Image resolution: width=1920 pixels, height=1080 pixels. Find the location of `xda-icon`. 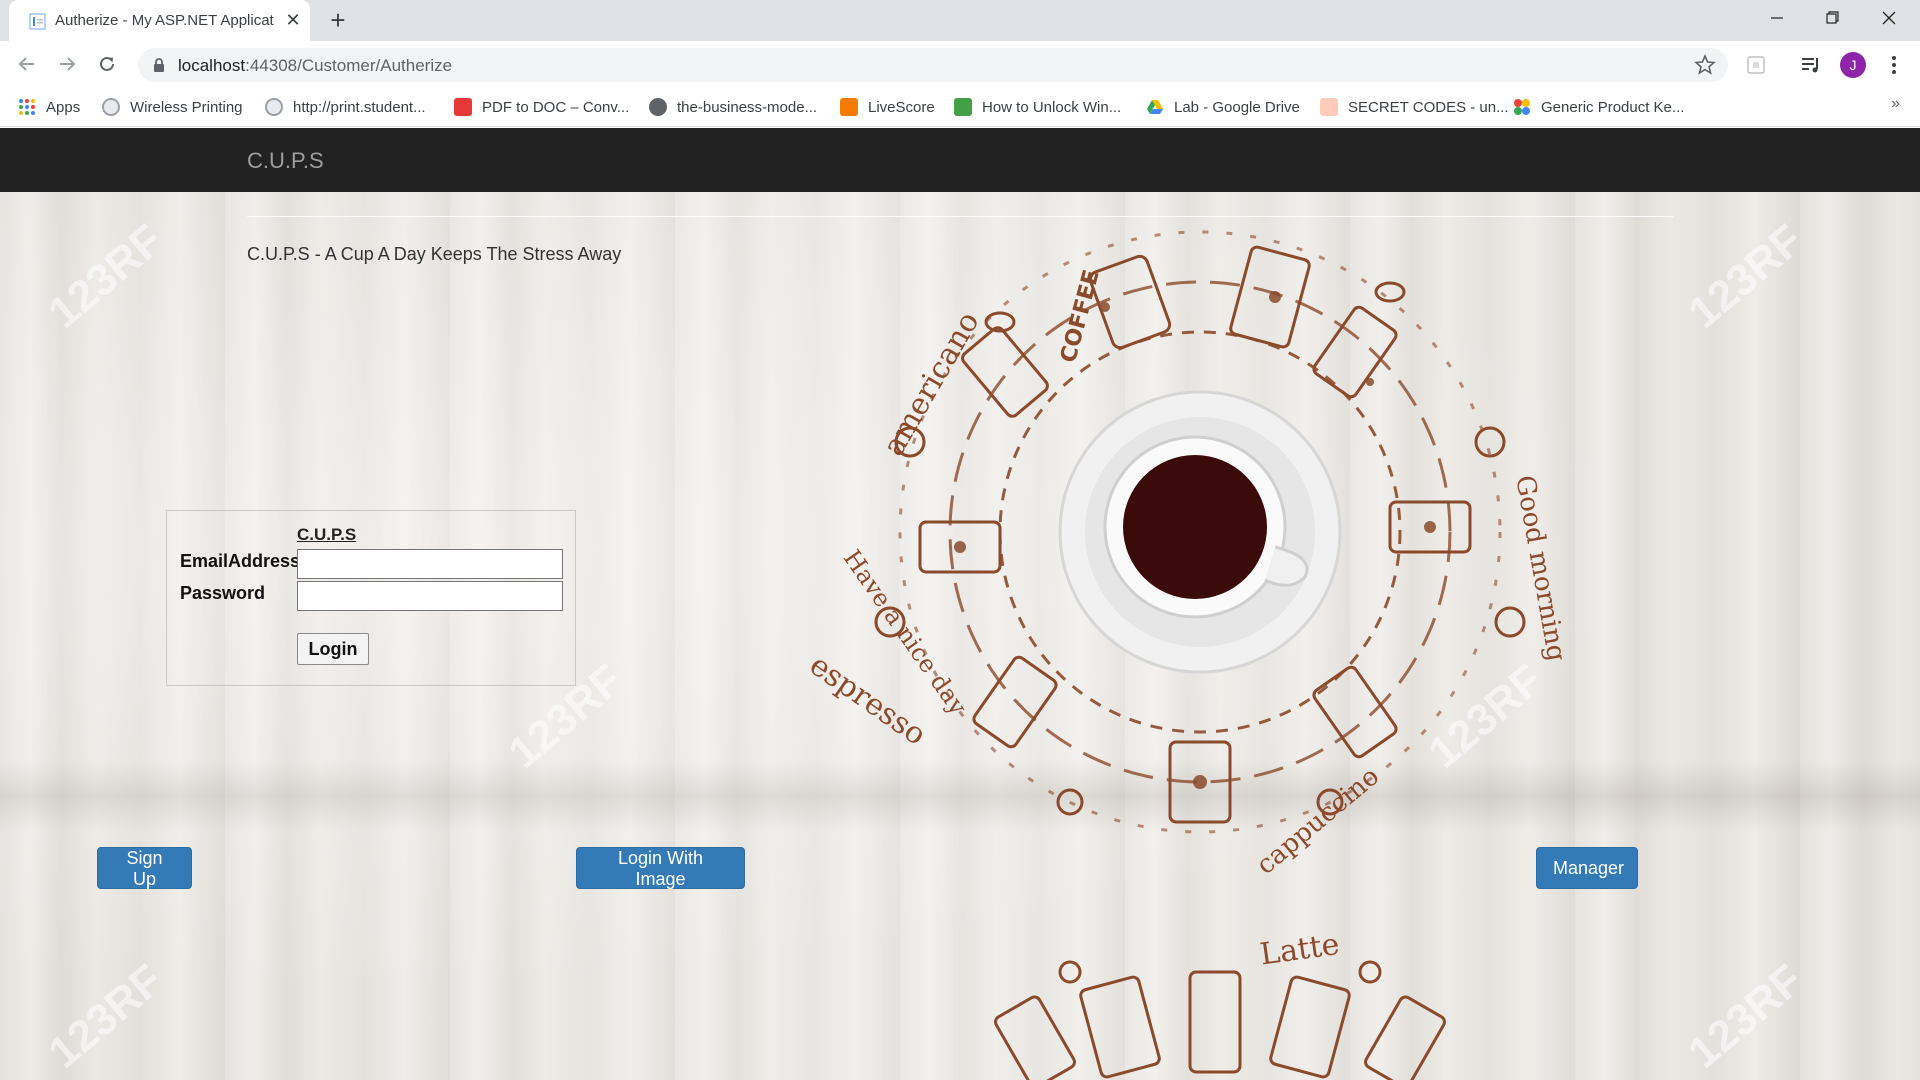

xda-icon is located at coordinates (1329, 107).